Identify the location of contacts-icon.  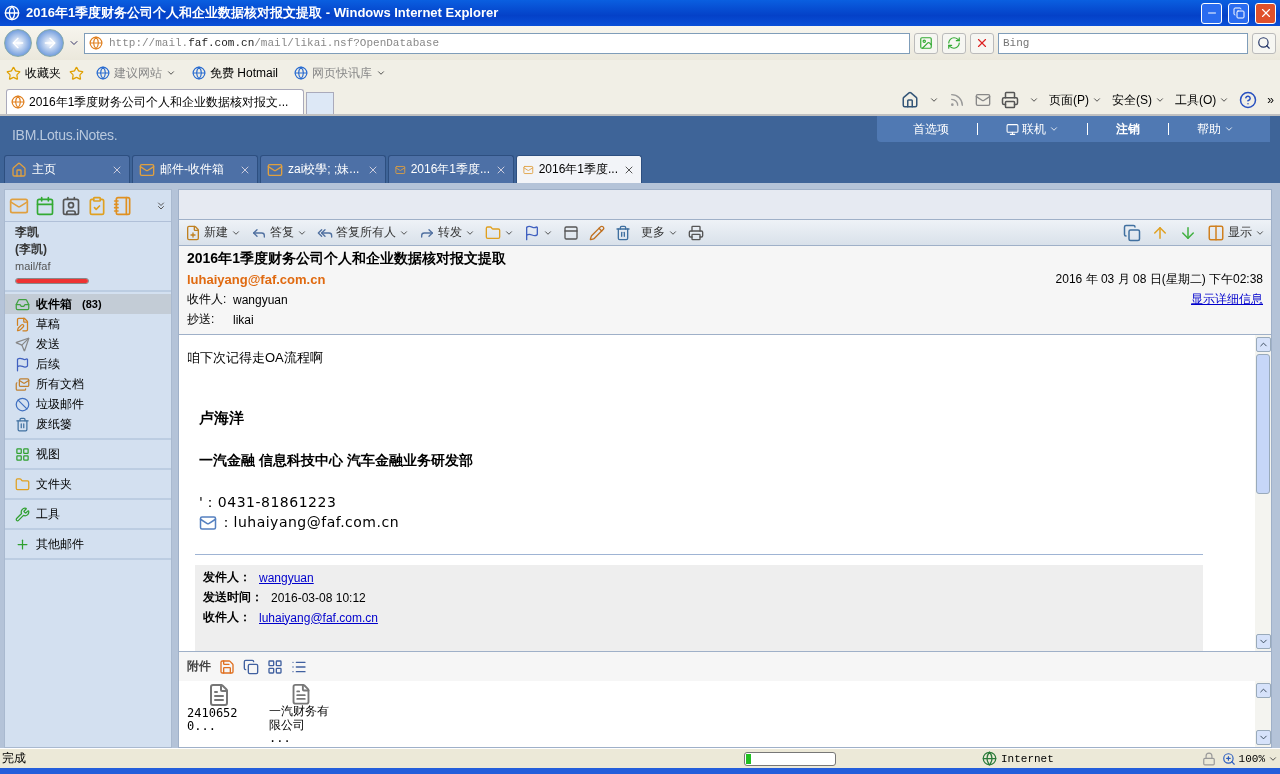
(71, 205).